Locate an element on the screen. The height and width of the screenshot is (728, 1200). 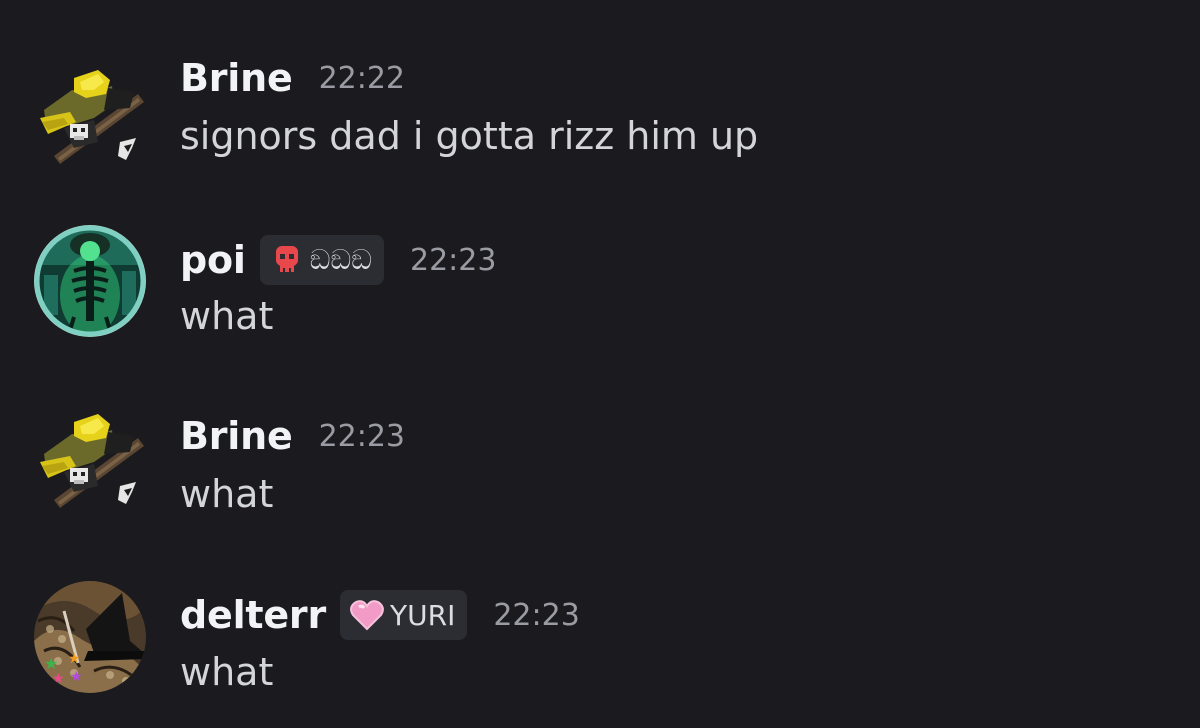
avatar: ★ ★ ★ ★ is located at coordinates (90, 637).